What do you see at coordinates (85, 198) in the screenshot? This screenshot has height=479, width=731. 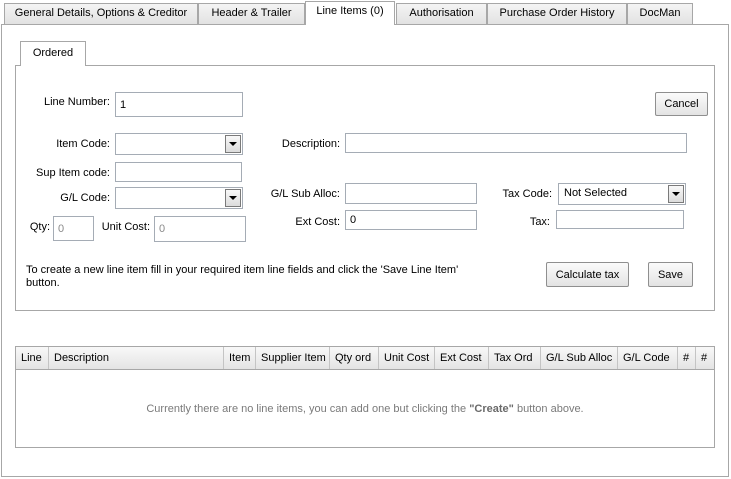 I see `gl-code-label: G/L Code:` at bounding box center [85, 198].